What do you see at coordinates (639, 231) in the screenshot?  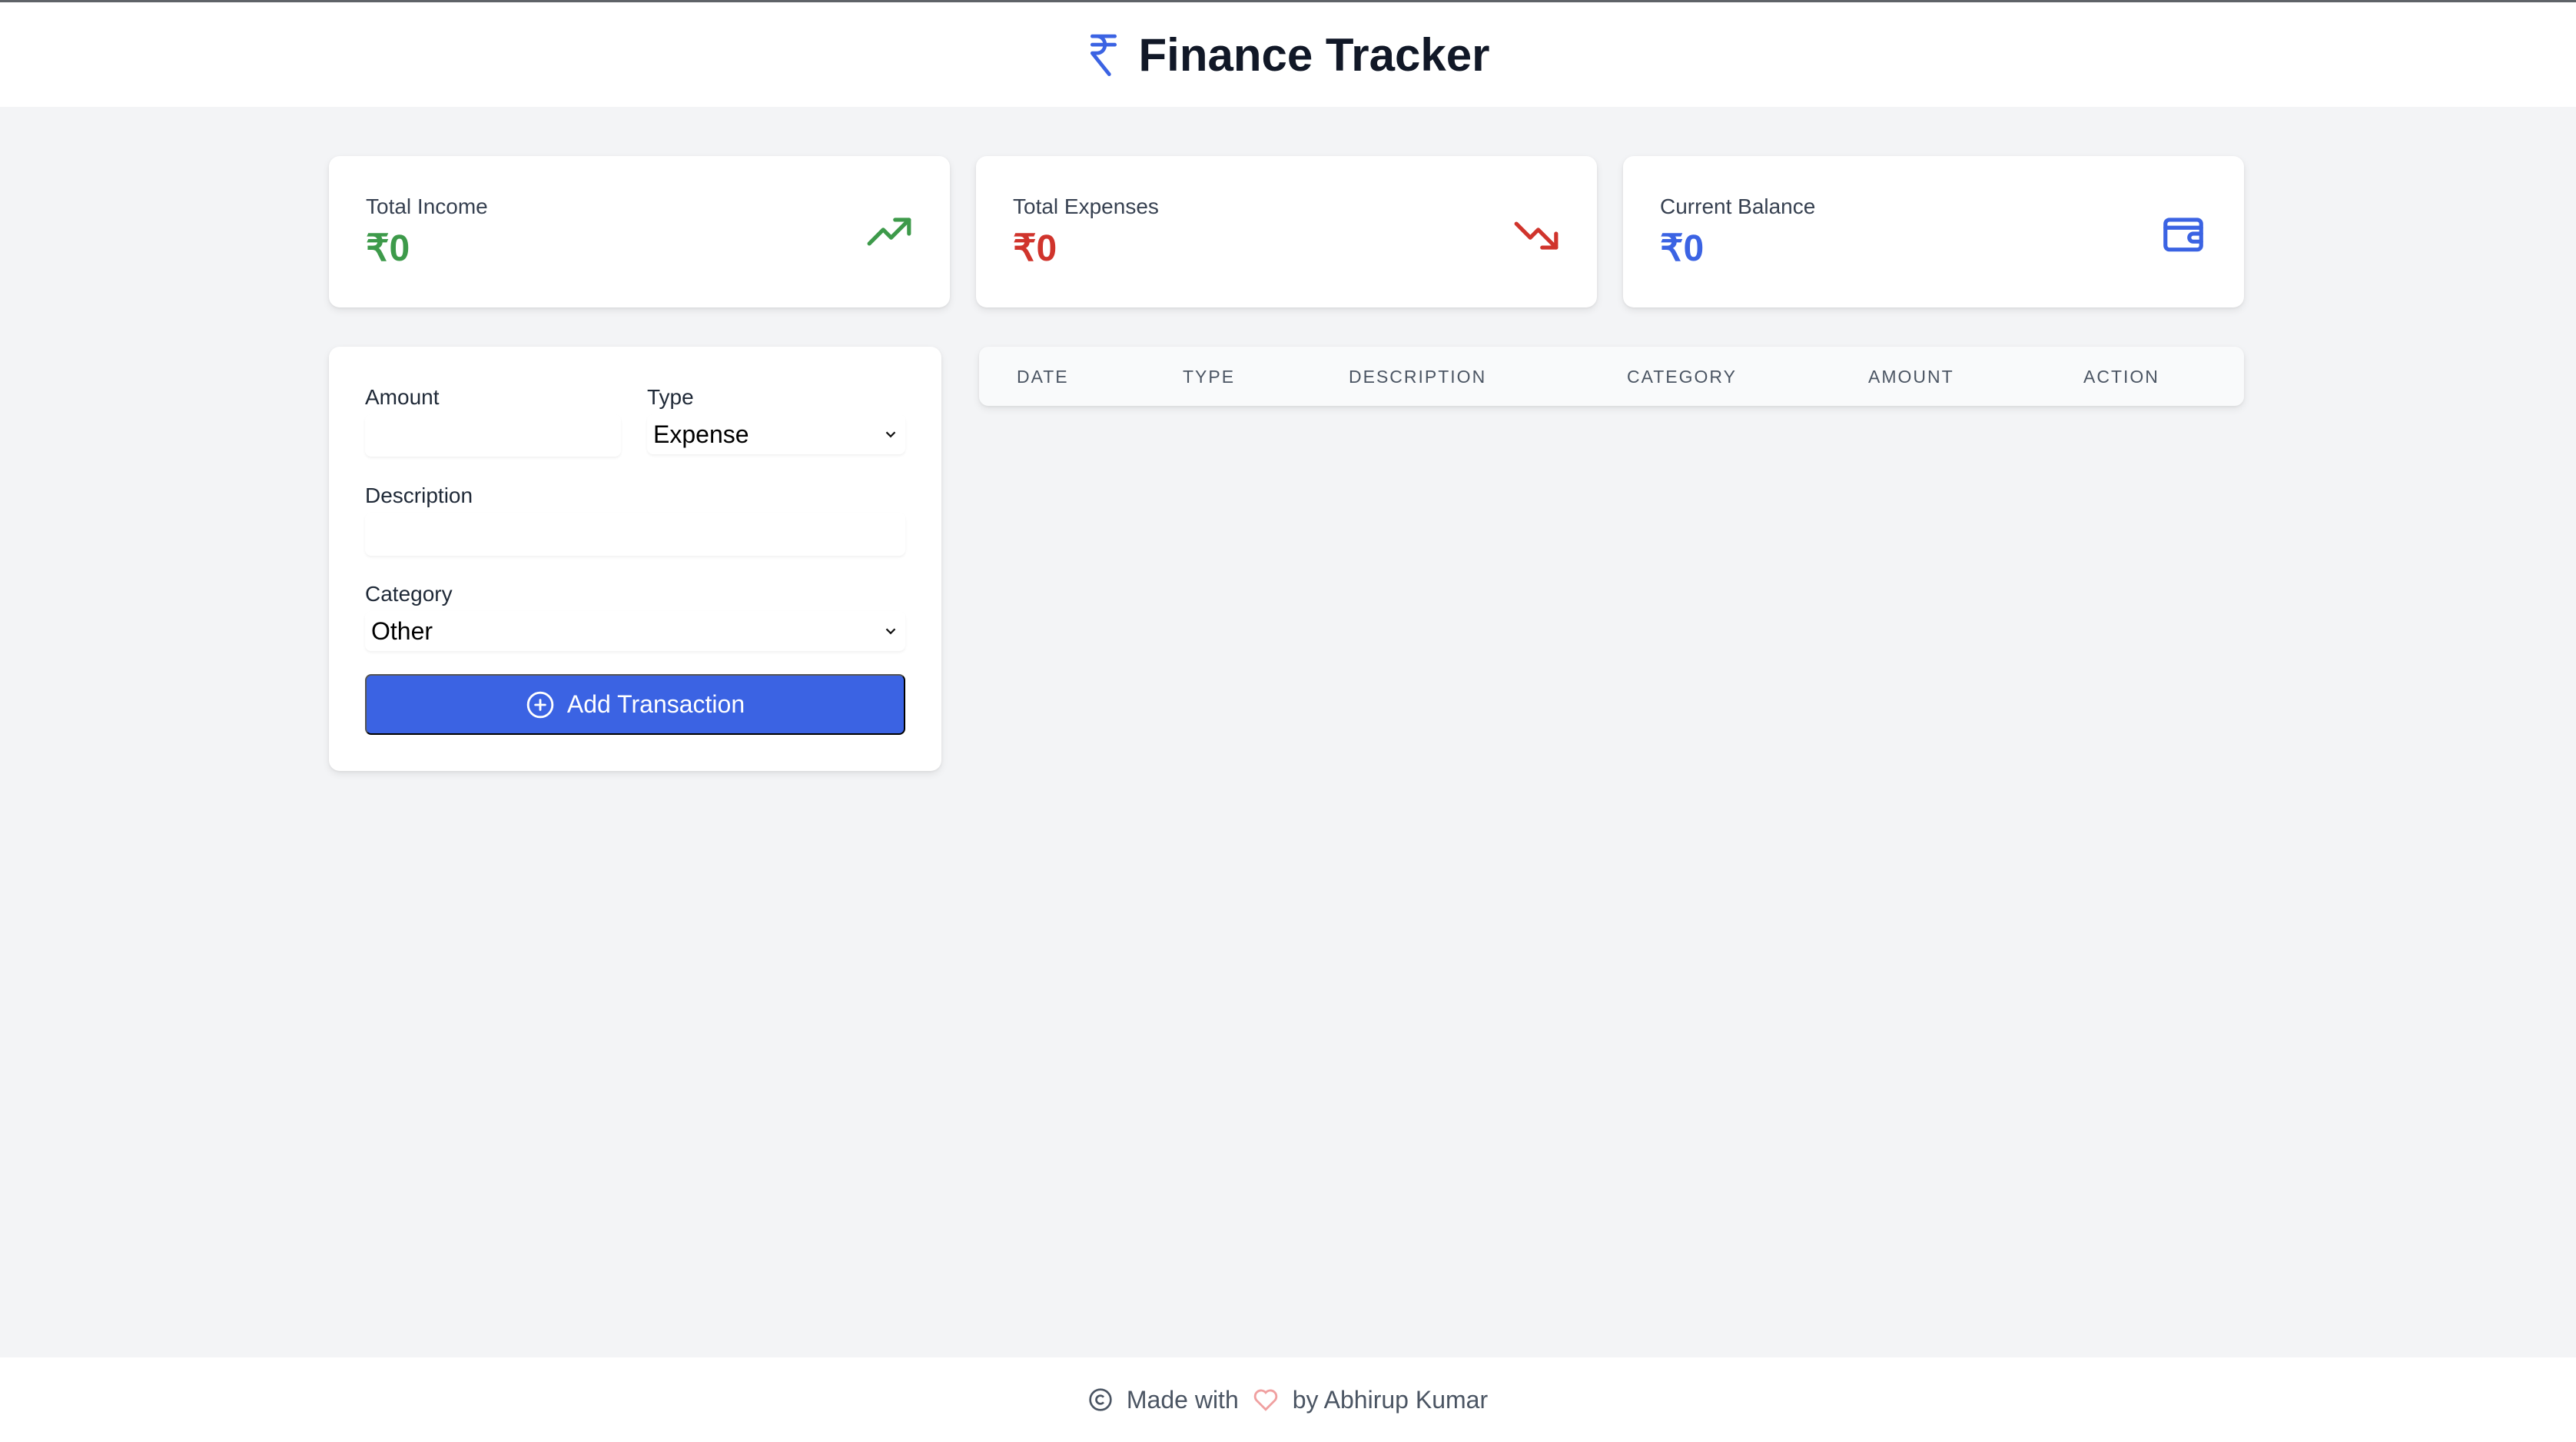 I see `total-income-card: Total Income ₹0` at bounding box center [639, 231].